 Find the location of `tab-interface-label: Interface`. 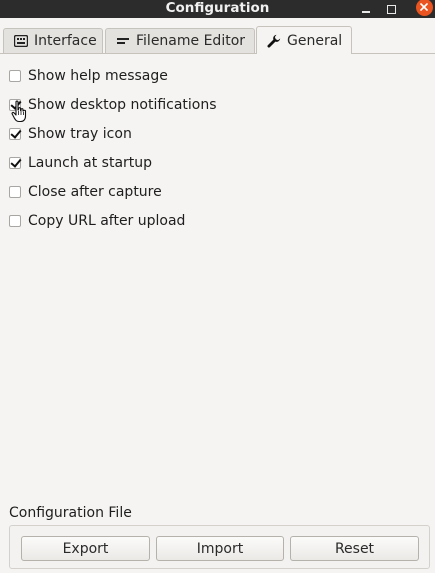

tab-interface-label: Interface is located at coordinates (65, 41).